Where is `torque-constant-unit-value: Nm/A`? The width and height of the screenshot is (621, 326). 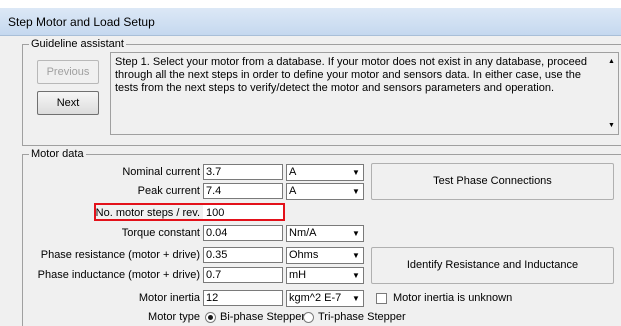
torque-constant-unit-value: Nm/A is located at coordinates (303, 233).